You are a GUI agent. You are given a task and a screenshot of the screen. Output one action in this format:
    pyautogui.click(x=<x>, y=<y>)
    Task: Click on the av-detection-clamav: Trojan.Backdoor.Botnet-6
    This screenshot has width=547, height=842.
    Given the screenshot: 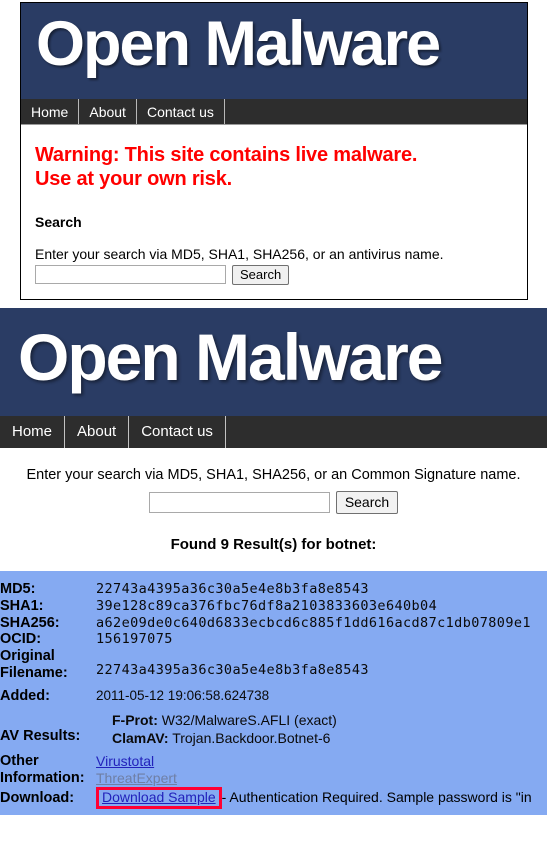 What is the action you would take?
    pyautogui.click(x=251, y=737)
    